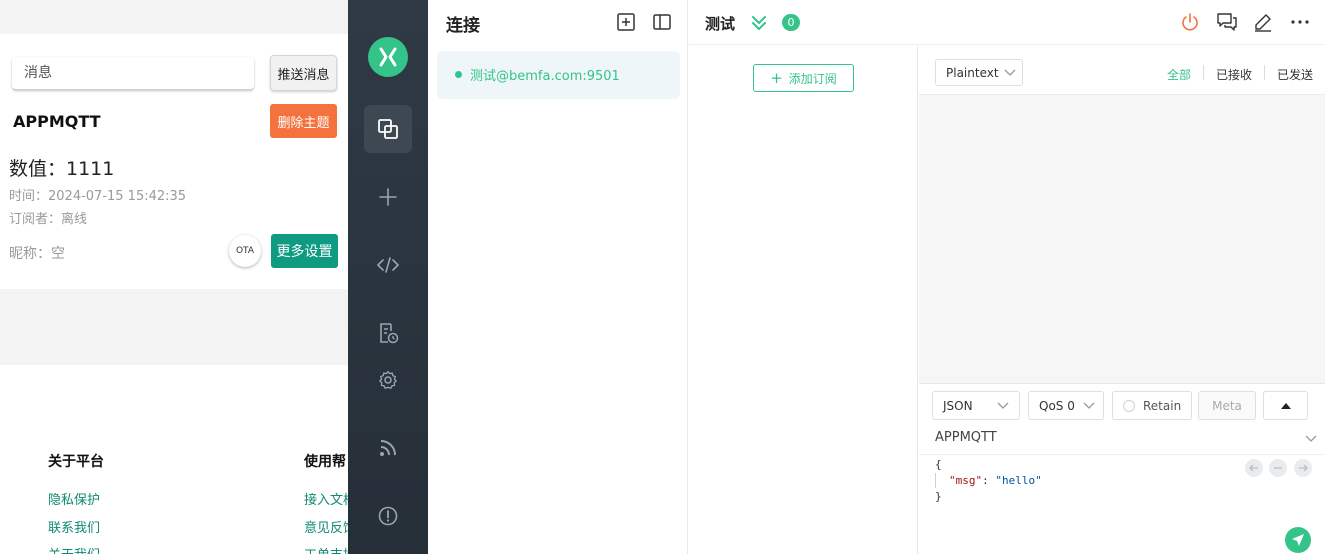 Image resolution: width=1325 pixels, height=555 pixels. I want to click on code-line-body: "msg": "hello", so click(995, 480).